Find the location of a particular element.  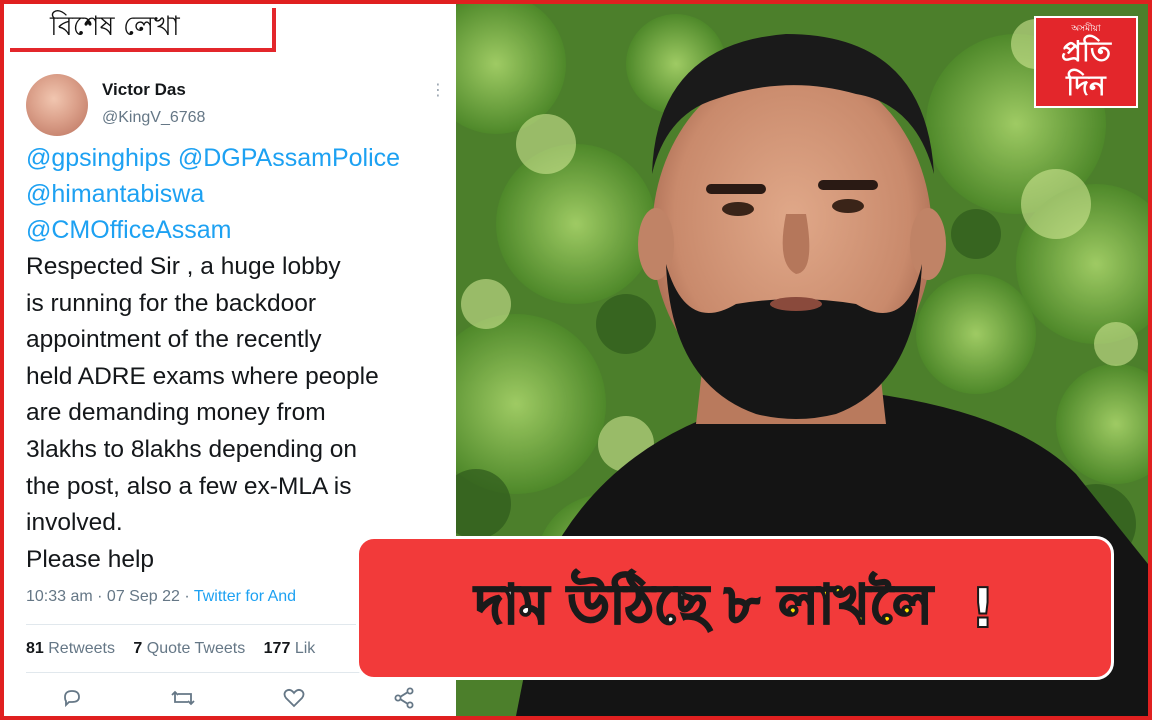

reply-icon is located at coordinates (72, 698).